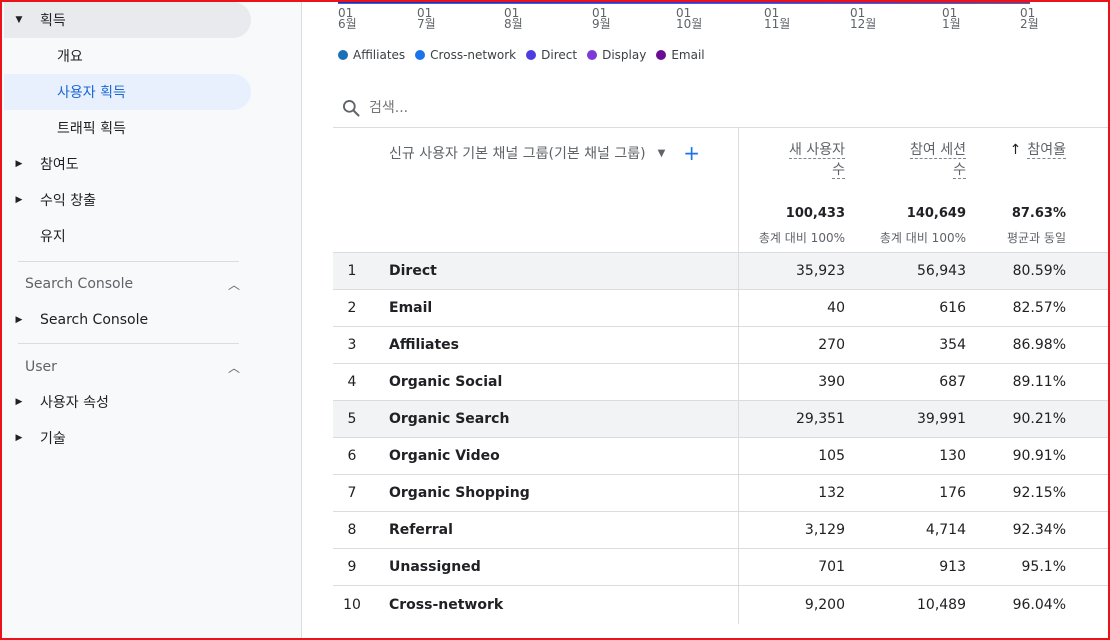 This screenshot has width=1110, height=640. What do you see at coordinates (790, 160) in the screenshot?
I see `column-header-new-users: 새 사용자 수` at bounding box center [790, 160].